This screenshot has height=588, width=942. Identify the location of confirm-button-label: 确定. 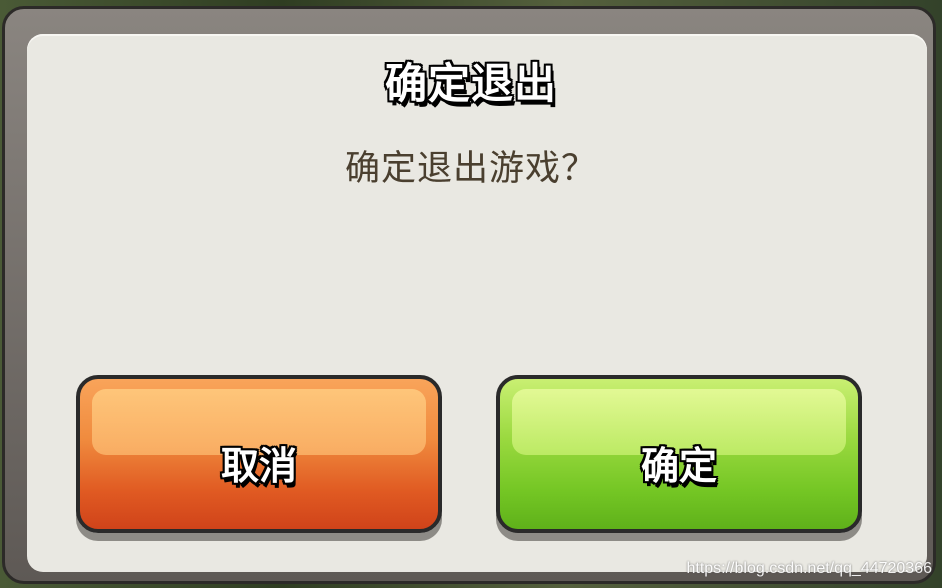
(678, 466).